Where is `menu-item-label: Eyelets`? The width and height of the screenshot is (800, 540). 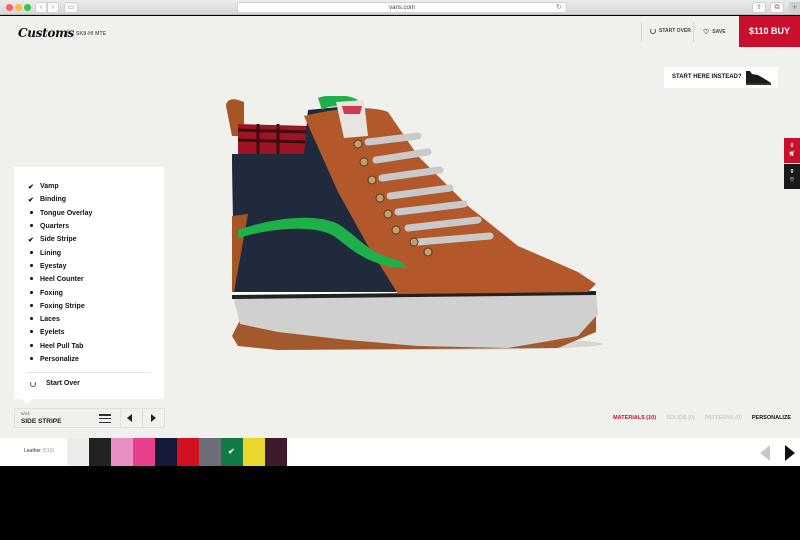 menu-item-label: Eyelets is located at coordinates (52, 333).